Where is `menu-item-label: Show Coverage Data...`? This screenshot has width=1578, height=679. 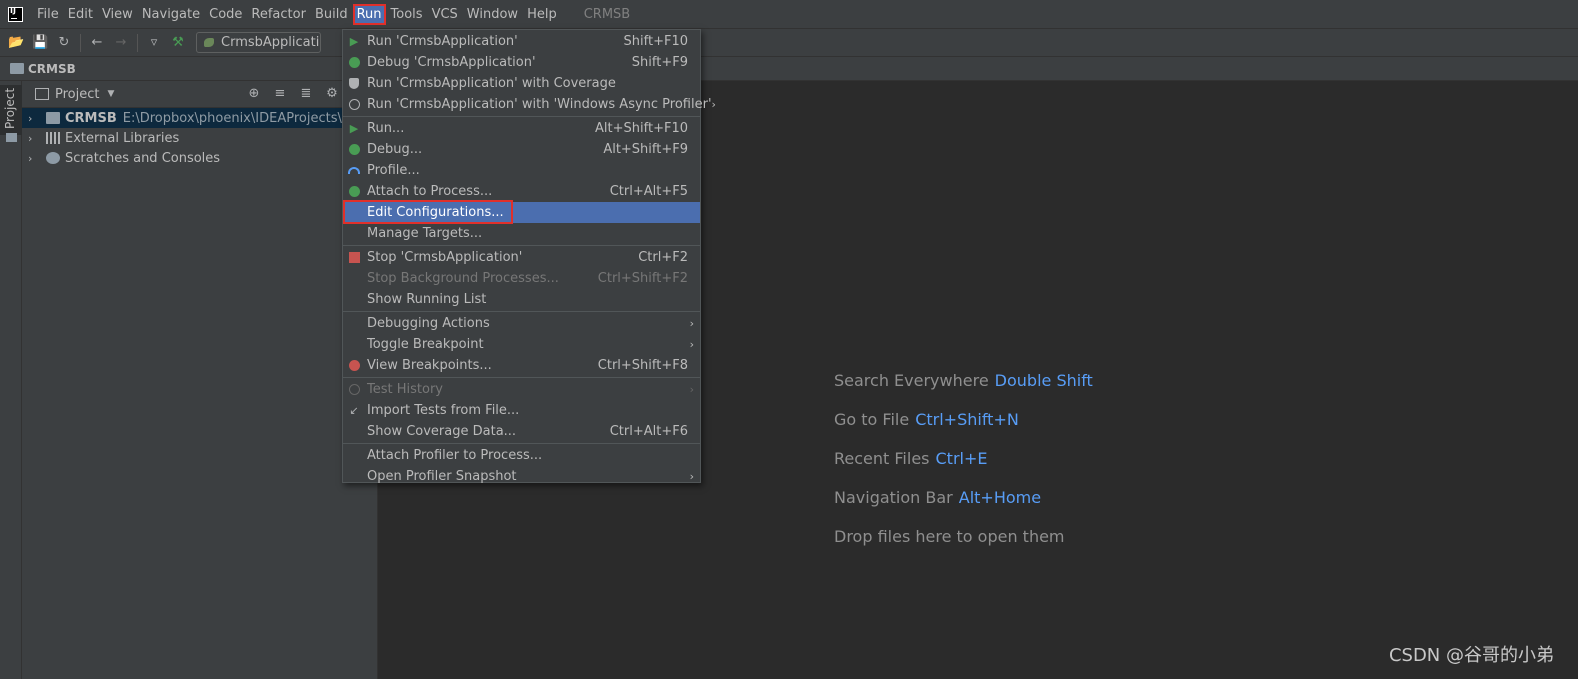
menu-item-label: Show Coverage Data... is located at coordinates (442, 431).